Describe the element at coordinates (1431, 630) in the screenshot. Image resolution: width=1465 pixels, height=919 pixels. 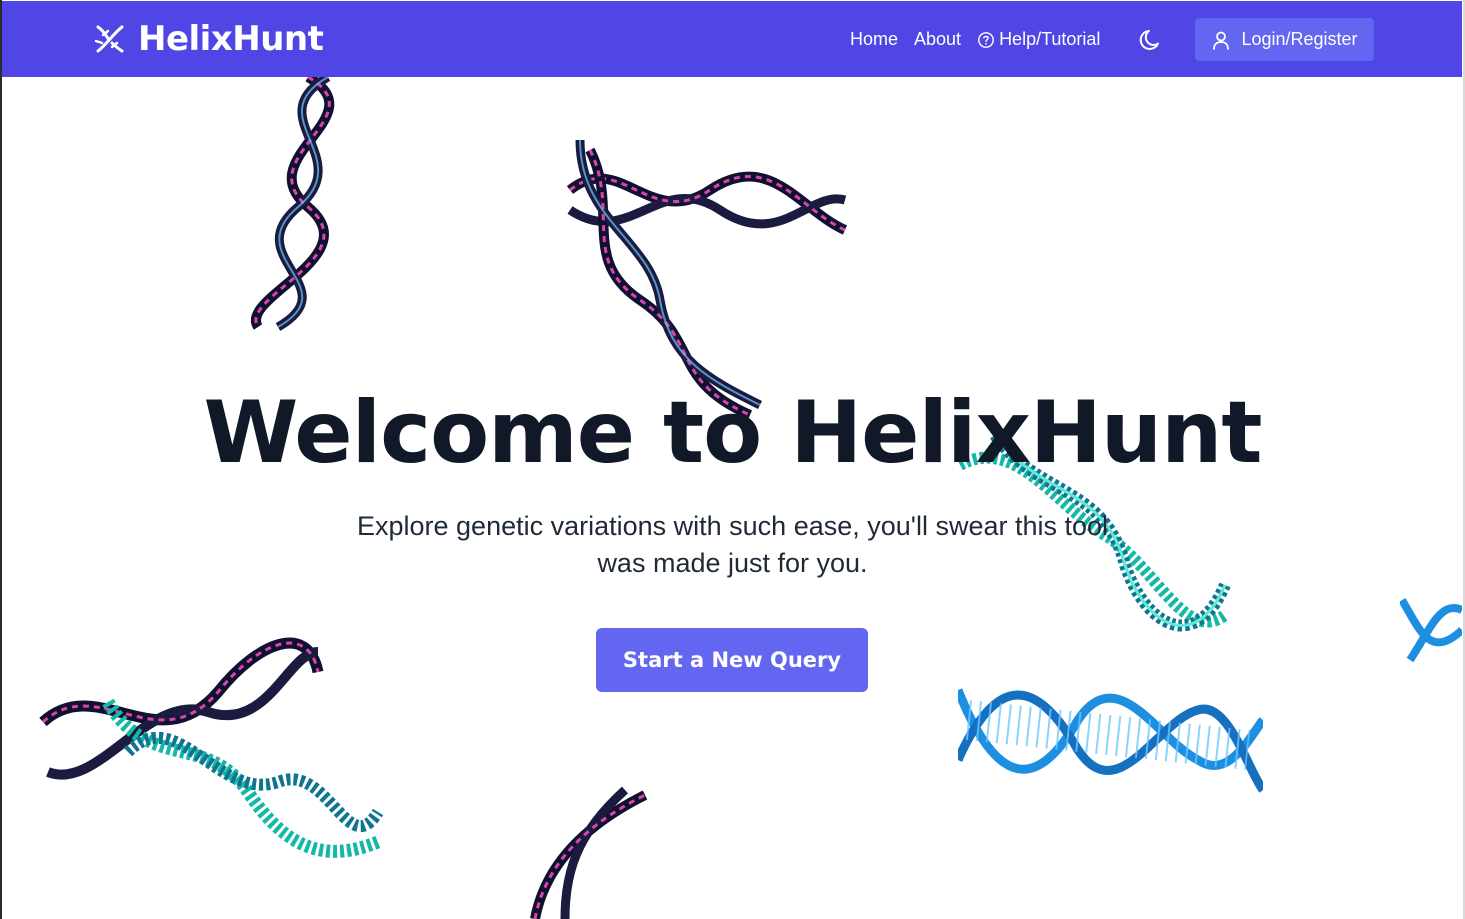
I see `dna-helix-image-far-right` at that location.